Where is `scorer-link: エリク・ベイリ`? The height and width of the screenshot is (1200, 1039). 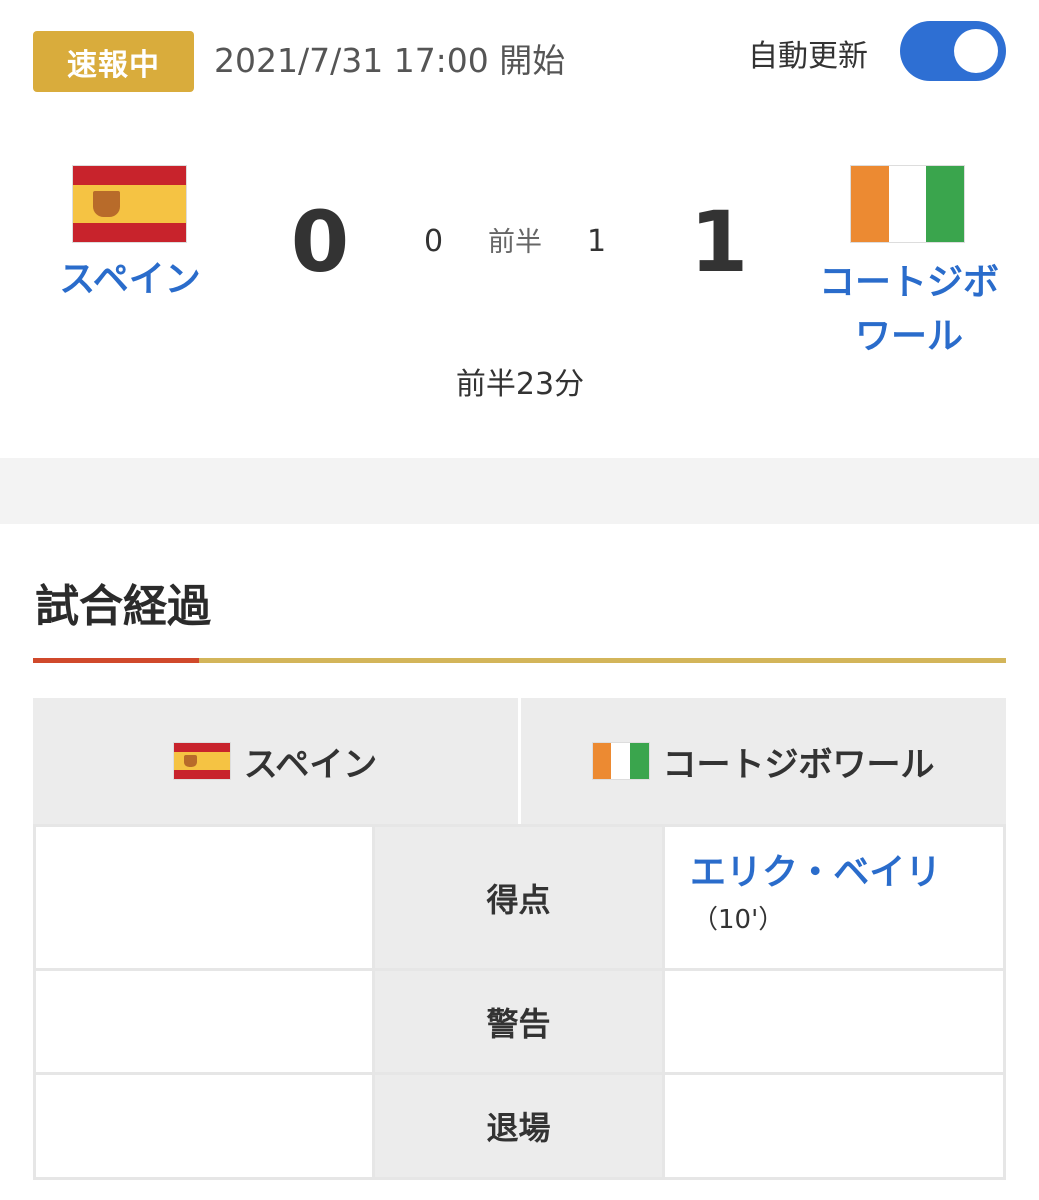 scorer-link: エリク・ベイリ is located at coordinates (815, 873).